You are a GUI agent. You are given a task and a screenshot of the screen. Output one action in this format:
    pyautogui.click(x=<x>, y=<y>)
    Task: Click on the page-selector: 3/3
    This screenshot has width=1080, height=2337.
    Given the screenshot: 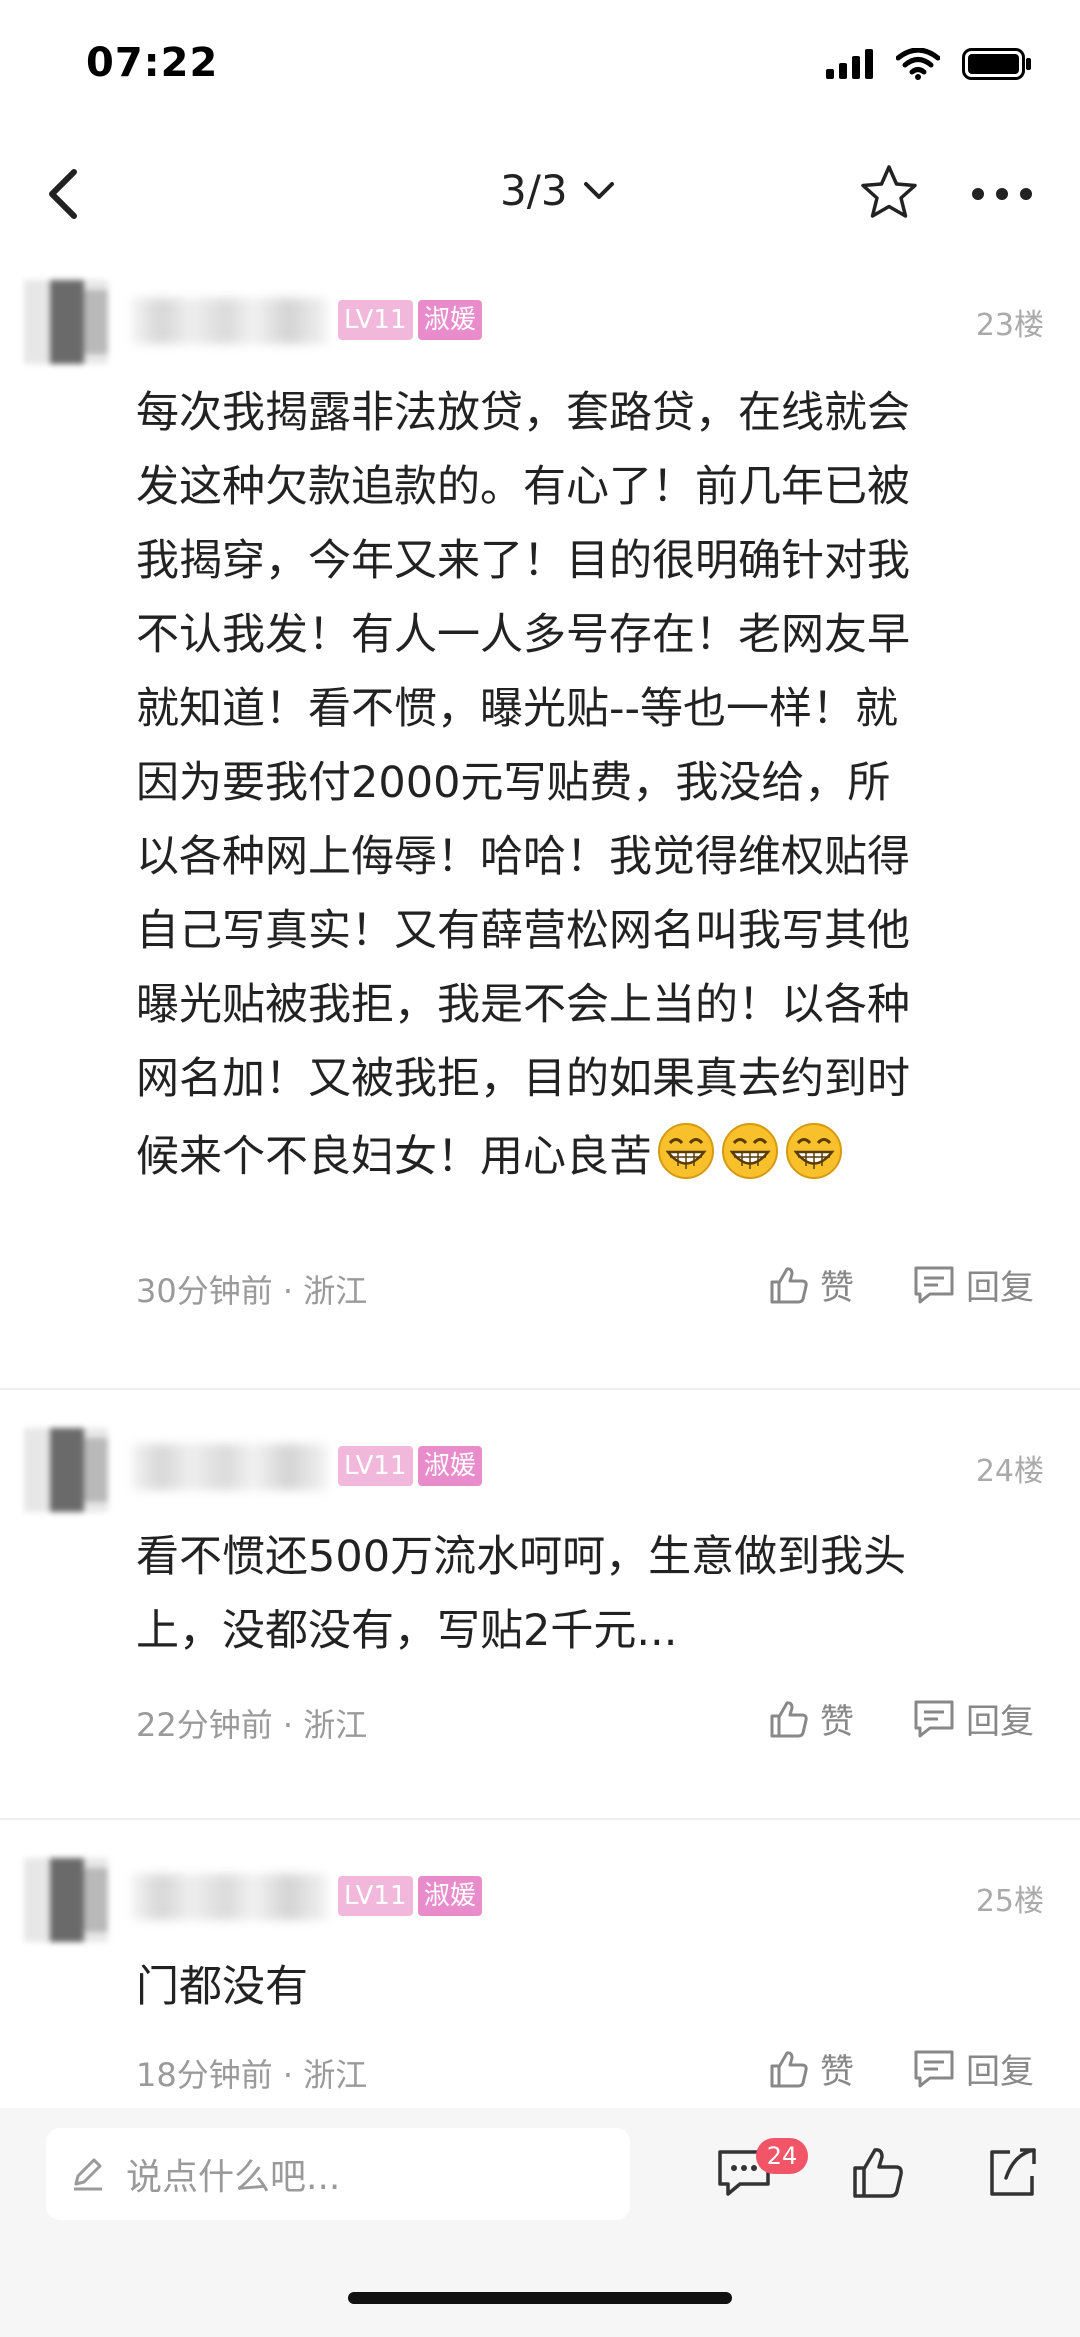 What is the action you would take?
    pyautogui.click(x=558, y=190)
    